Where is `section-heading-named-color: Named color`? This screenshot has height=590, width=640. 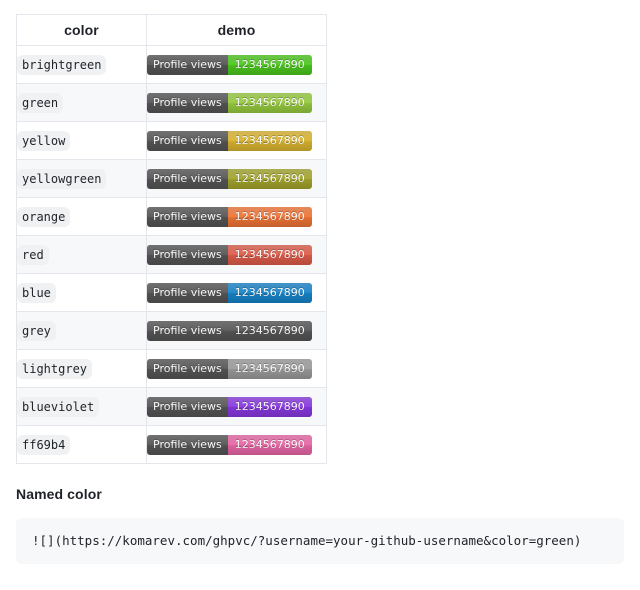
section-heading-named-color: Named color is located at coordinates (59, 494).